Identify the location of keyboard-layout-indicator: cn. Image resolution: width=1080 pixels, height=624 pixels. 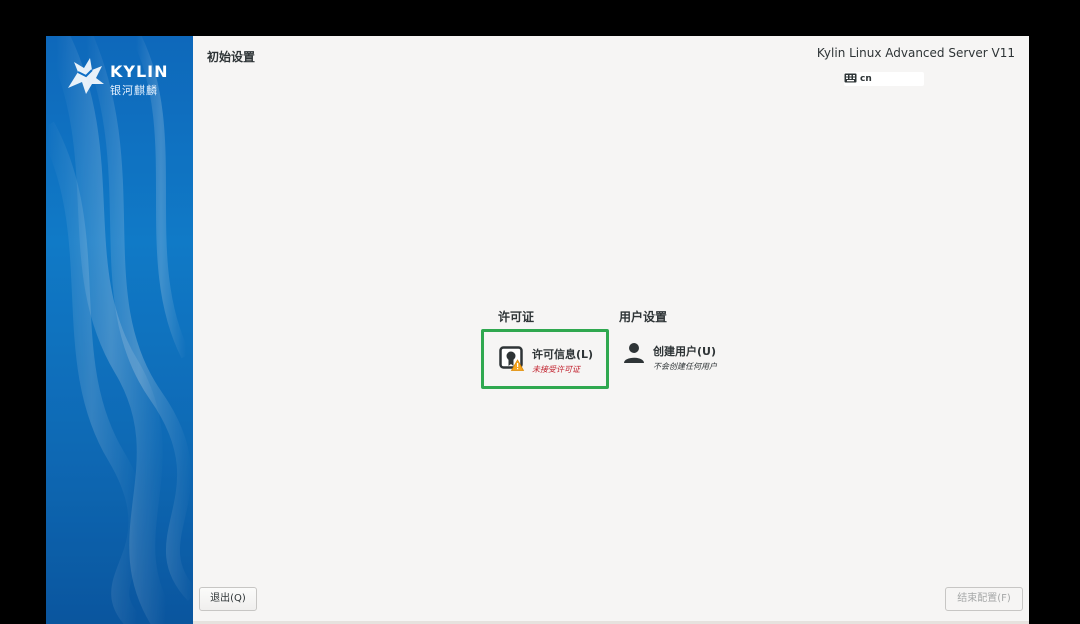
(884, 79).